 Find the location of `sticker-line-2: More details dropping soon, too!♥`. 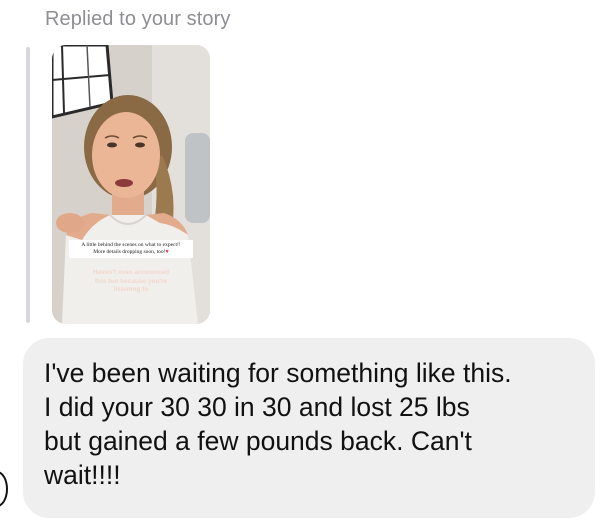

sticker-line-2: More details dropping soon, too!♥ is located at coordinates (131, 252).